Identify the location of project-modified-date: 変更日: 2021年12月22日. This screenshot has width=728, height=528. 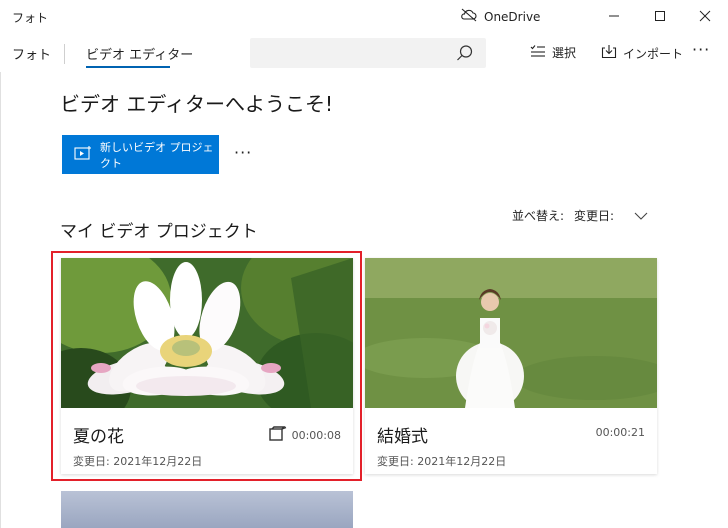
(442, 461).